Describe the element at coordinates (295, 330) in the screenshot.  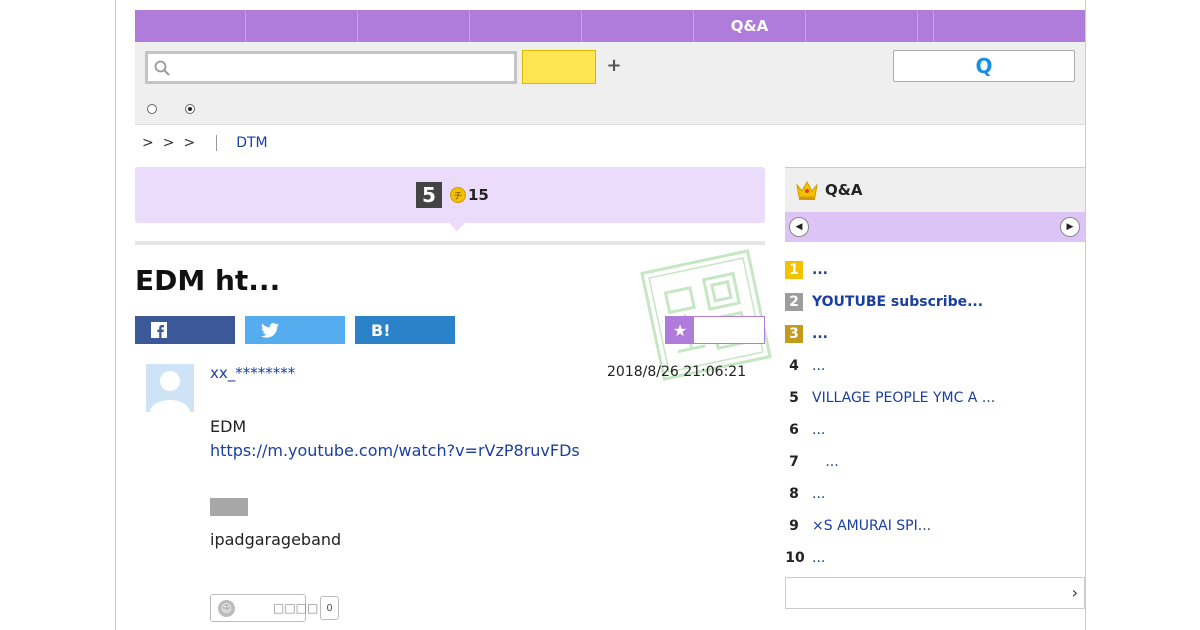
I see `twitter-share-button` at that location.